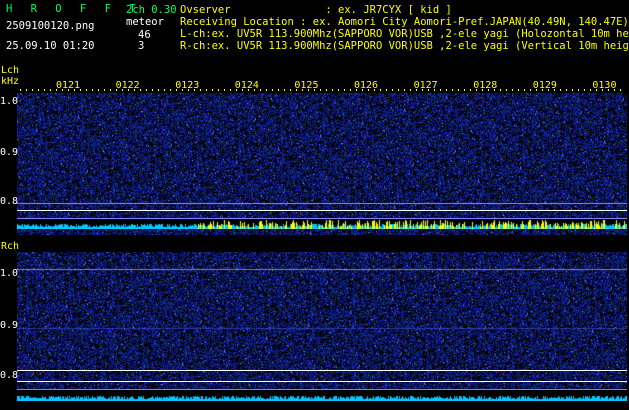  What do you see at coordinates (9, 273) in the screenshot?
I see `rch-ytick-1.0: 1.0` at bounding box center [9, 273].